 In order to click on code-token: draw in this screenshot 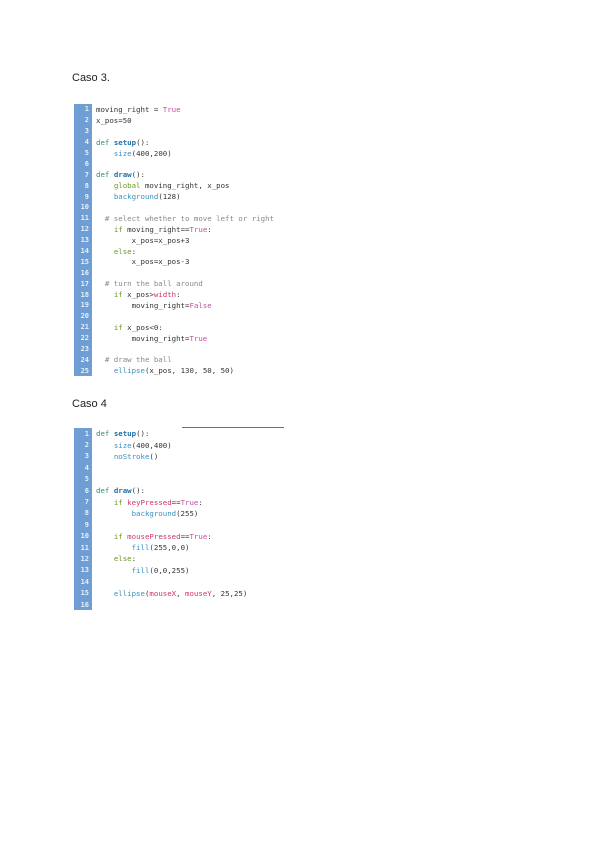, I will do `click(122, 491)`.